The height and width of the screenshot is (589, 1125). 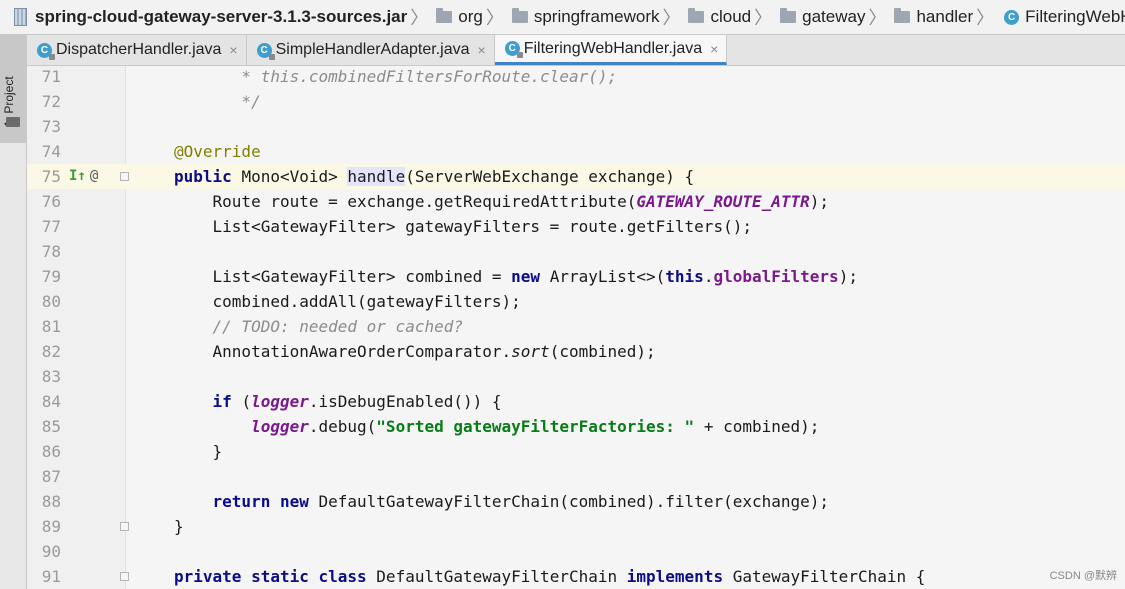 I want to click on breadcrumb-folder-org: org 〉, so click(x=470, y=17).